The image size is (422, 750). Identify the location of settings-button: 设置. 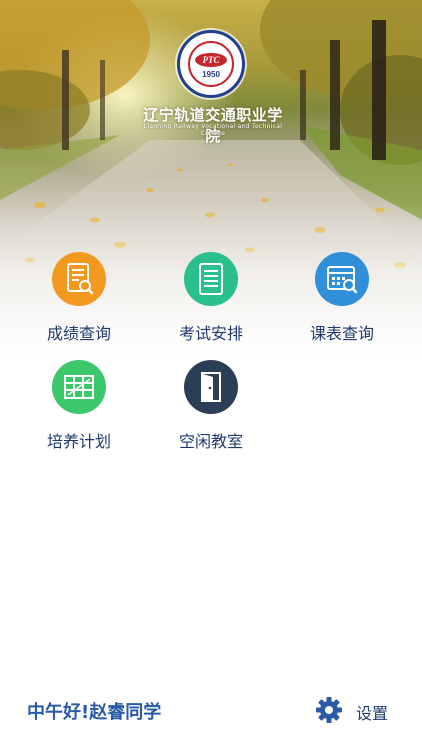
(359, 710).